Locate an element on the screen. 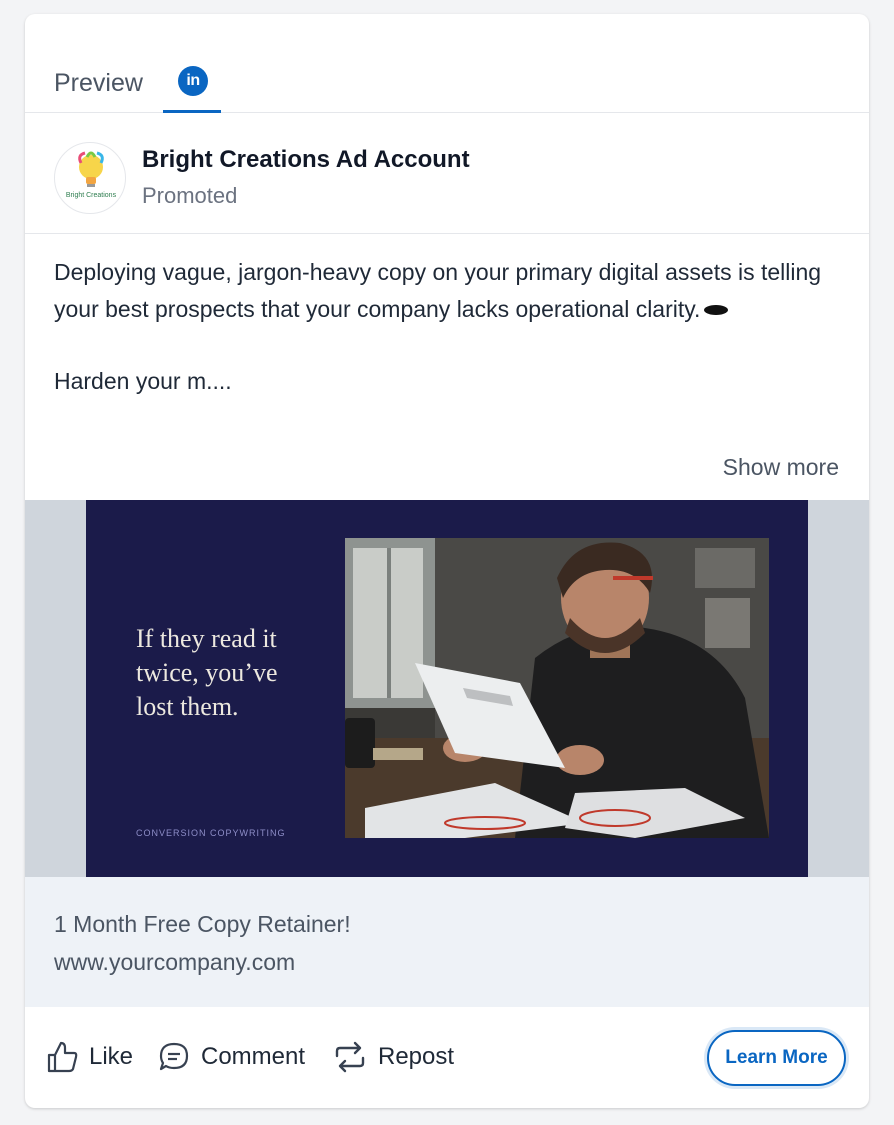 The width and height of the screenshot is (894, 1125). repost-label: Repost is located at coordinates (416, 1056).